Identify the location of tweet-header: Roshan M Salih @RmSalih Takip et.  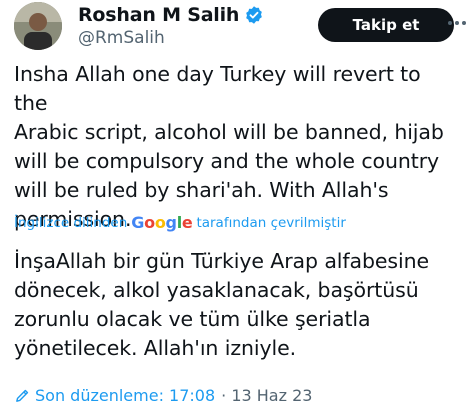
(240, 26).